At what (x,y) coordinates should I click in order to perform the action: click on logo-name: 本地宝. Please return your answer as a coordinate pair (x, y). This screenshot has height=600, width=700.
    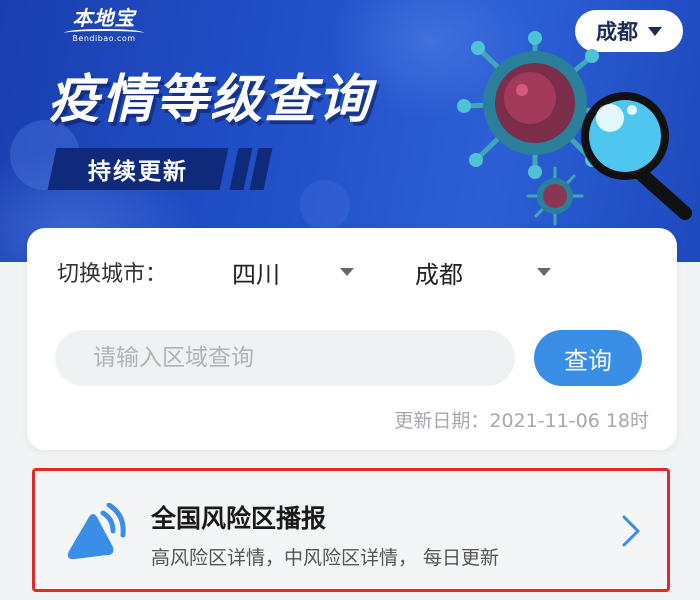
    Looking at the image, I should click on (104, 18).